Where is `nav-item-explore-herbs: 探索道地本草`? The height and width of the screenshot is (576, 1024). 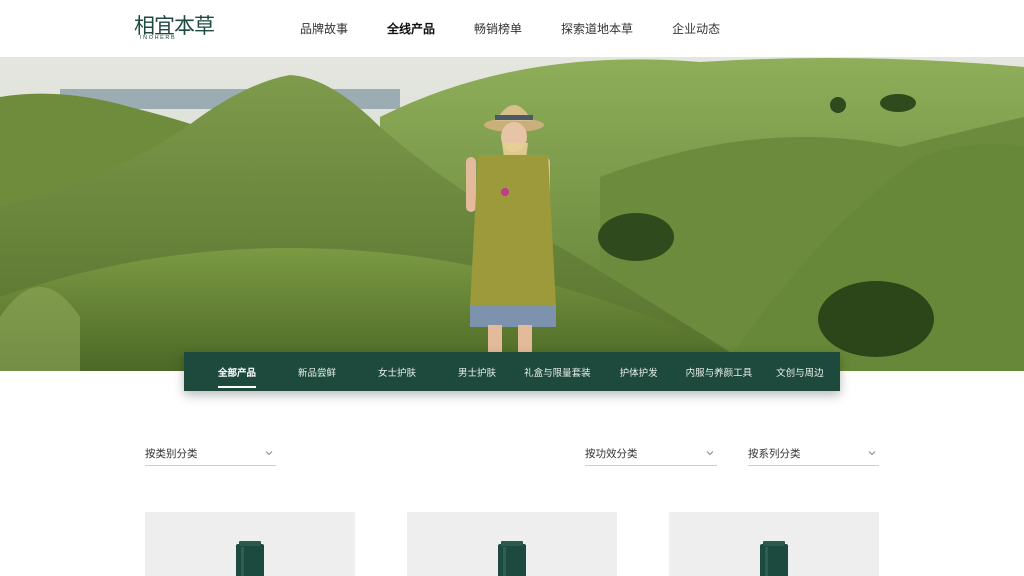 nav-item-explore-herbs: 探索道地本草 is located at coordinates (597, 28).